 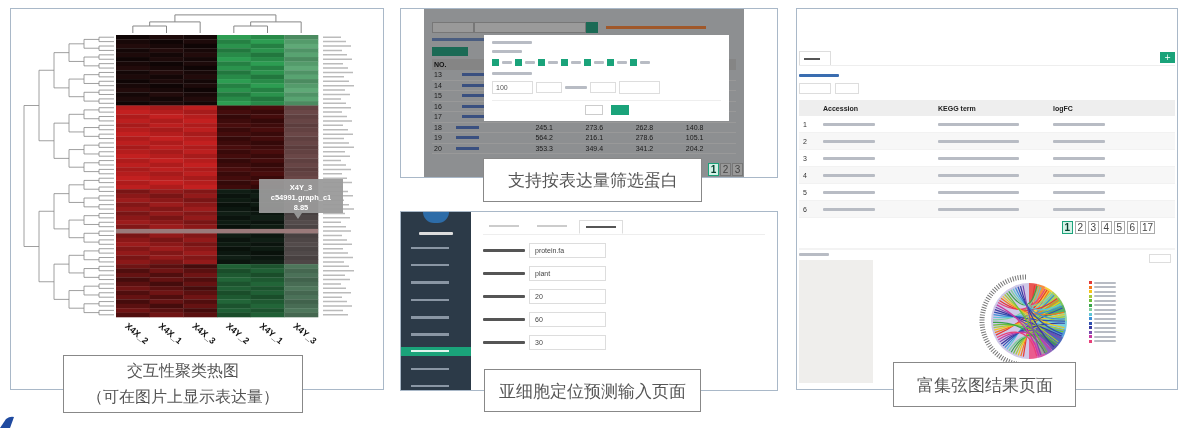 I want to click on search-field, so click(x=530, y=27).